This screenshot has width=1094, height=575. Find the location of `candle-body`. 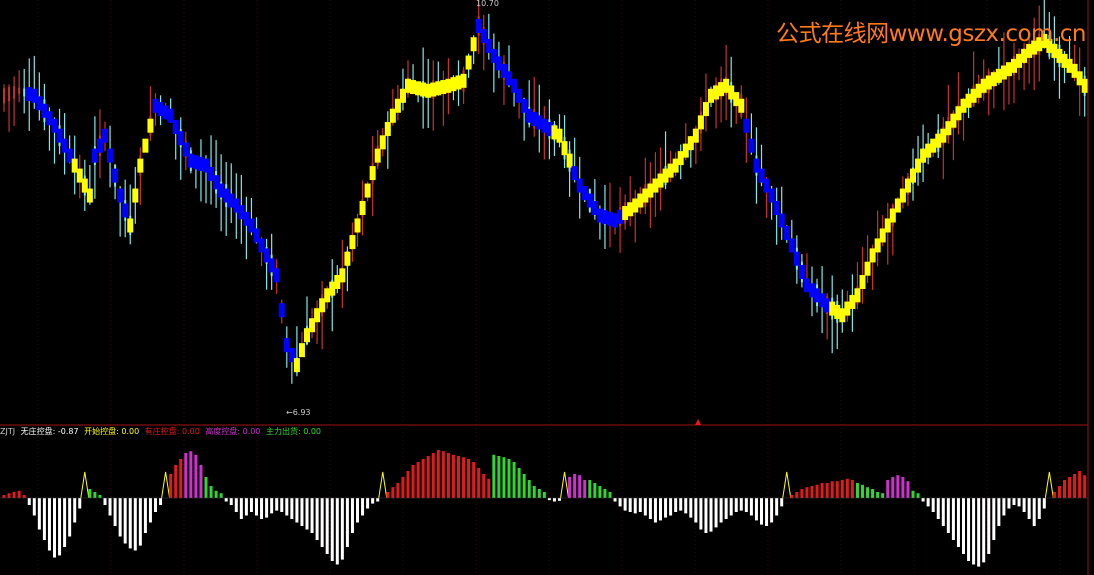

candle-body is located at coordinates (4, 96).